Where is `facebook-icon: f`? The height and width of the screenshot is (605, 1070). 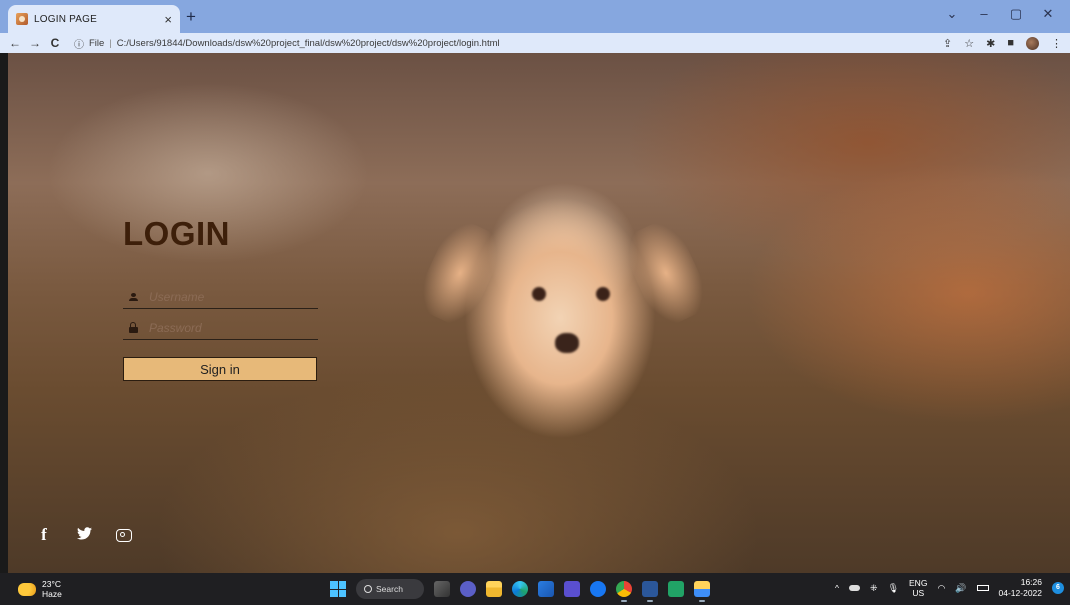 facebook-icon: f is located at coordinates (44, 535).